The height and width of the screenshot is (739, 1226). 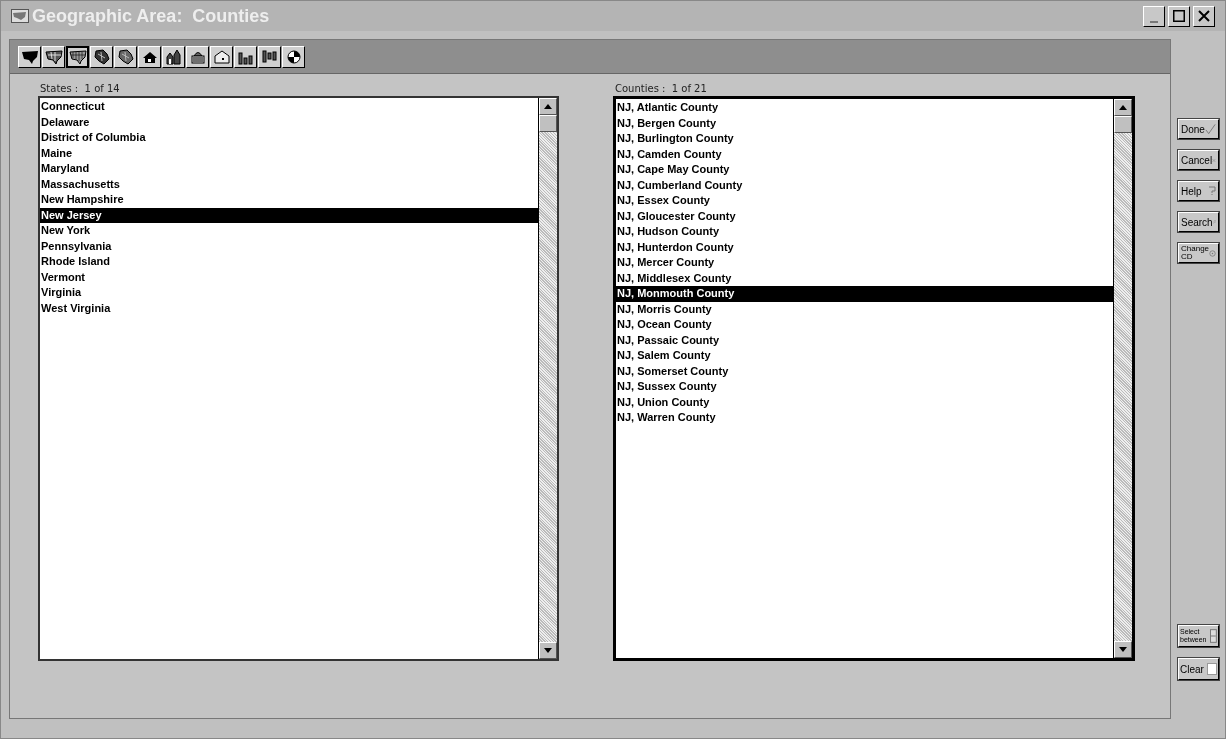 What do you see at coordinates (864, 108) in the screenshot?
I see `list-item: NJ, Atlantic County` at bounding box center [864, 108].